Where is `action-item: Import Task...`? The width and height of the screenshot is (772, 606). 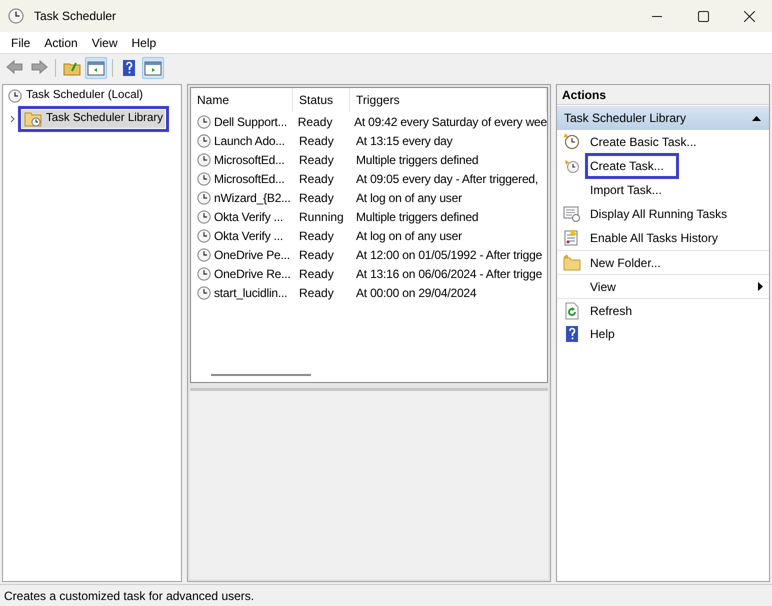
action-item: Import Task... is located at coordinates (663, 190).